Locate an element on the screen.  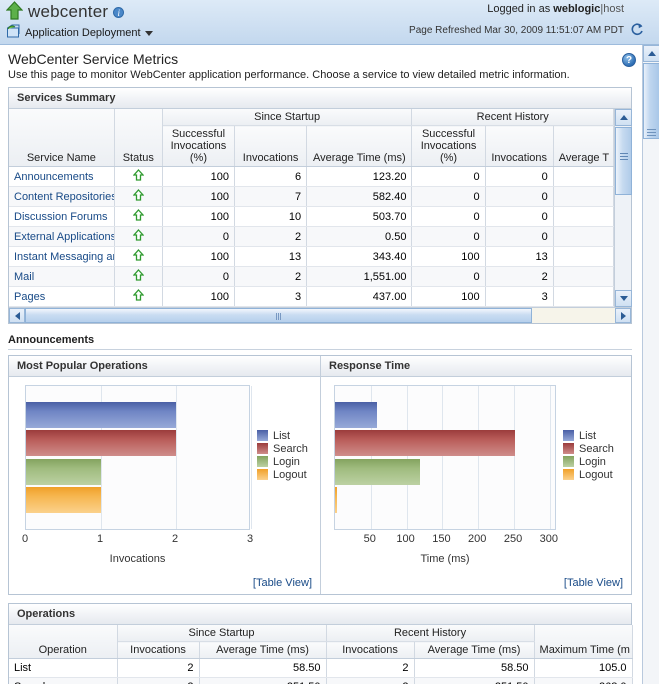
ops-col-ss-invocations: Invocations is located at coordinates (158, 650).